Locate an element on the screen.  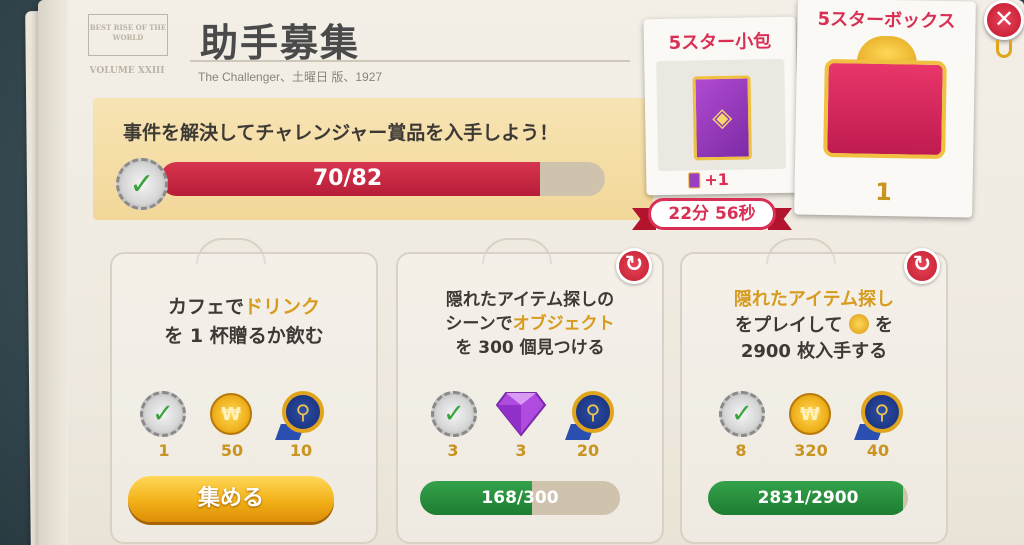
pack-timer-ribbon: 22分 56秒 is located at coordinates (712, 214).